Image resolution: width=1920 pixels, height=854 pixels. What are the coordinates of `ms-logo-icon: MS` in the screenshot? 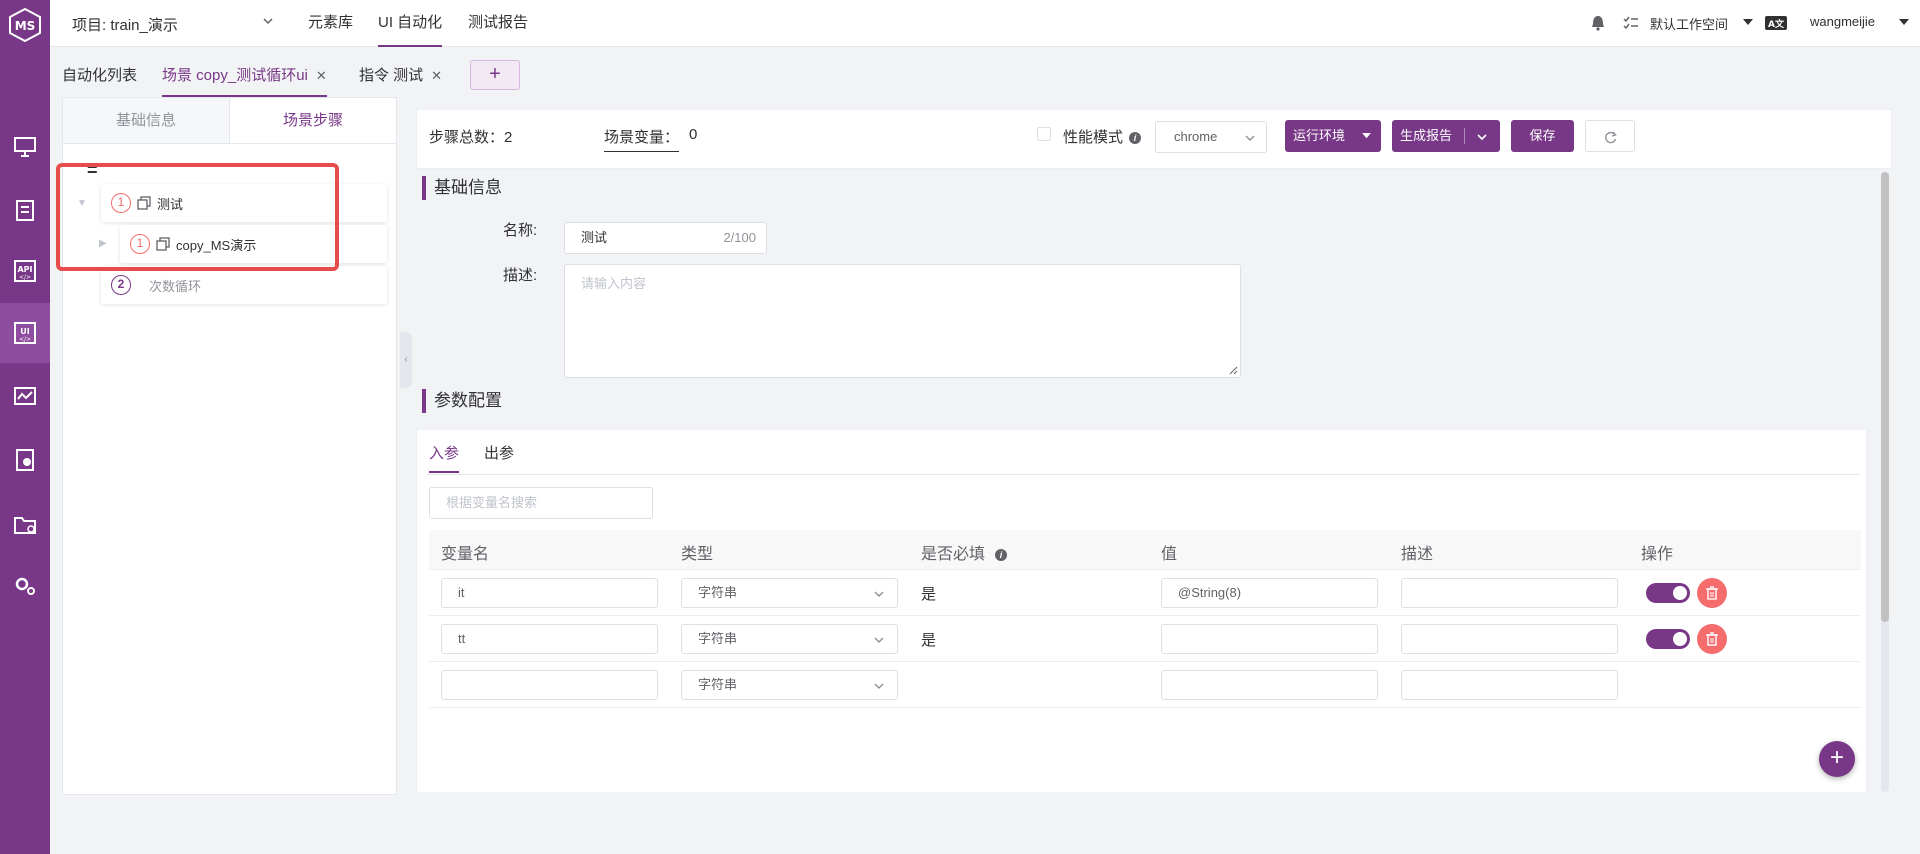 It's located at (25, 25).